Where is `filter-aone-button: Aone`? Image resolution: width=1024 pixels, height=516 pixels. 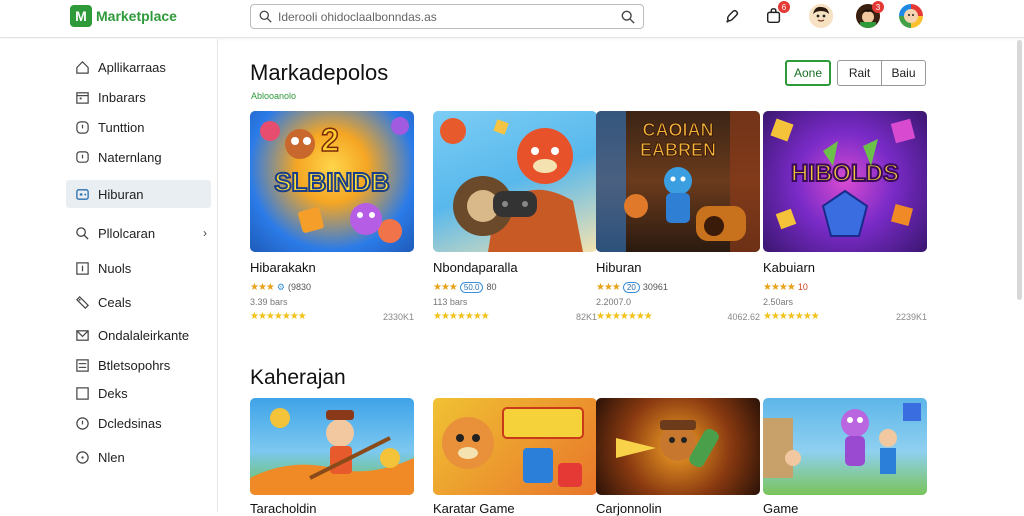
filter-aone-button: Aone is located at coordinates (808, 73).